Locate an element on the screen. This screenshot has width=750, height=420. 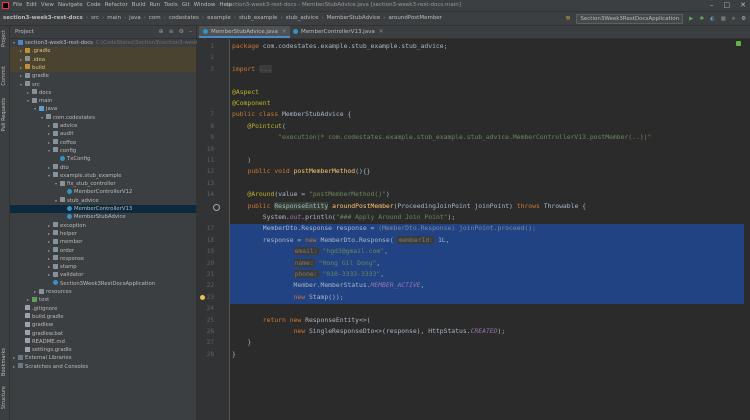
project-tool-tab: Project is located at coordinates (4, 38).